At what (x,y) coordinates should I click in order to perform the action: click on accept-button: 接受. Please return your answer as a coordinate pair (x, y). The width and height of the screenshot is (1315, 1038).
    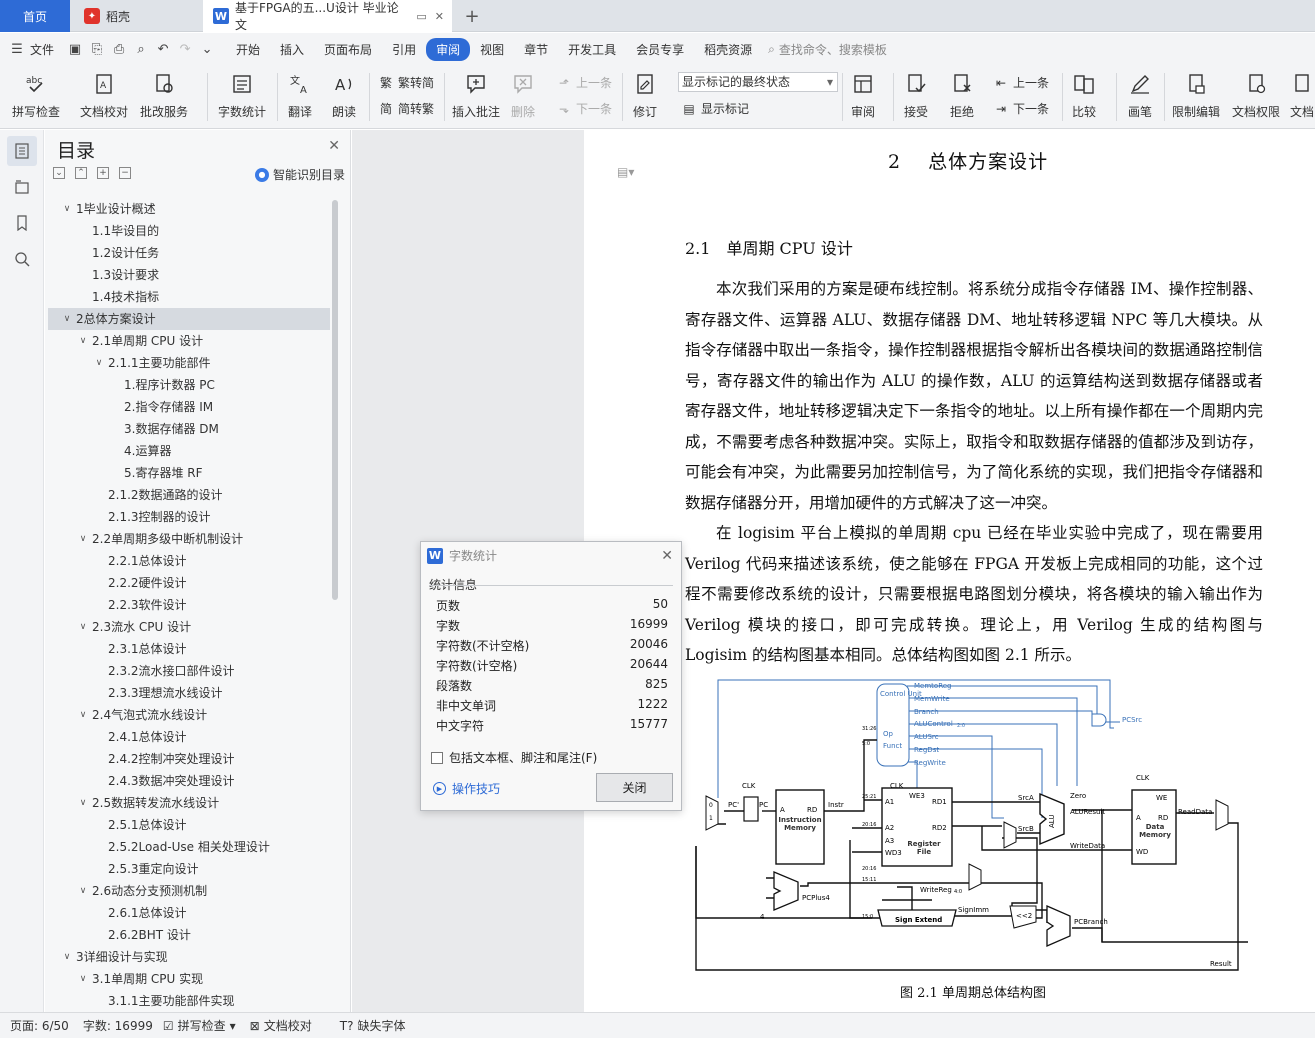
    Looking at the image, I should click on (916, 94).